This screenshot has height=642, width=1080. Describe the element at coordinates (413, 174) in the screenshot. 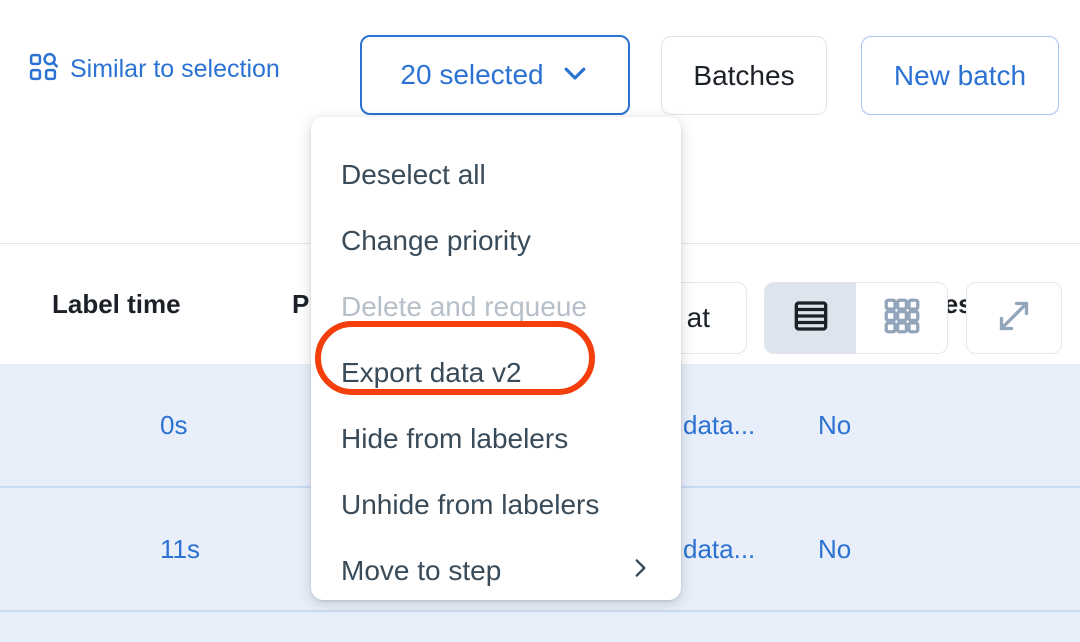

I see `menu-item-label: Deselect all` at that location.